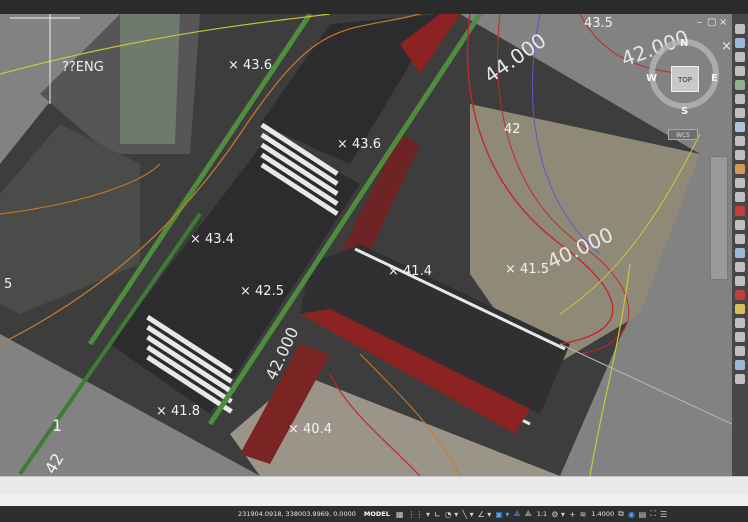  I want to click on fullscreen-icon: ⛶, so click(653, 514).